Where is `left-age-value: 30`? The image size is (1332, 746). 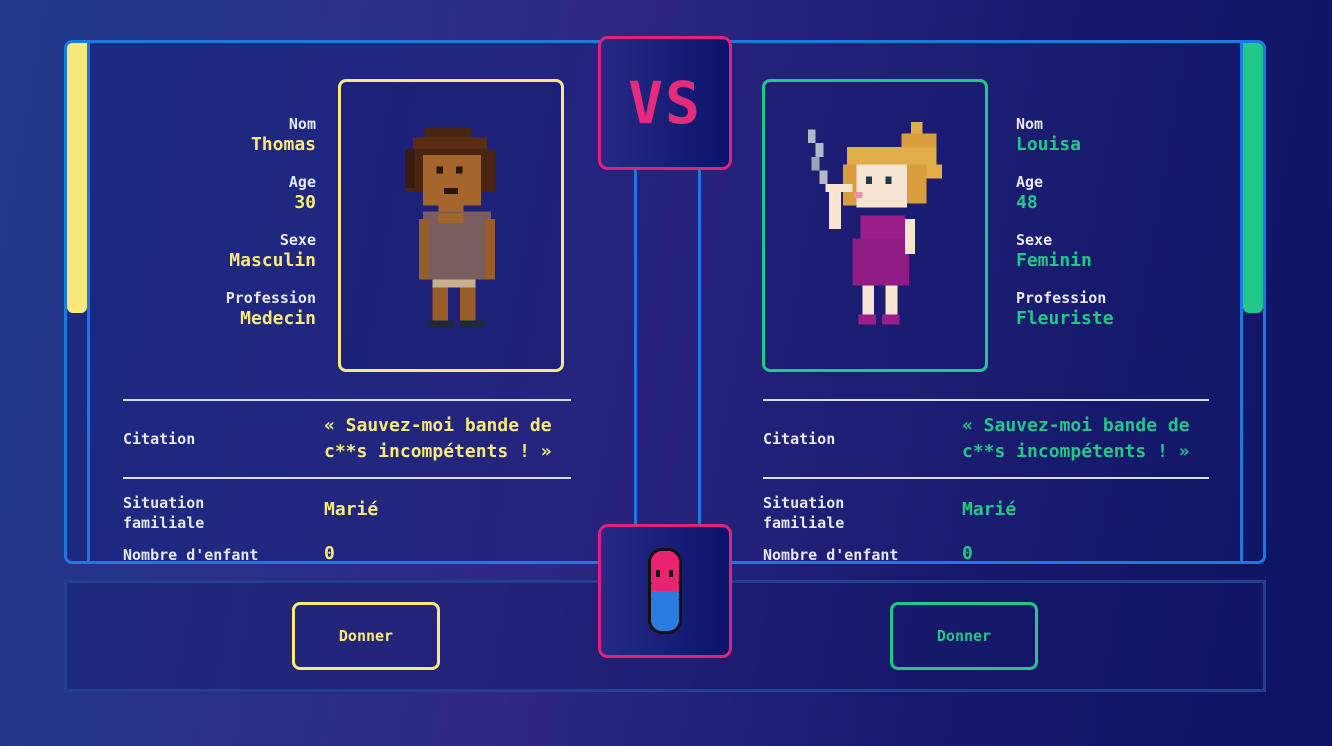 left-age-value: 30 is located at coordinates (305, 202).